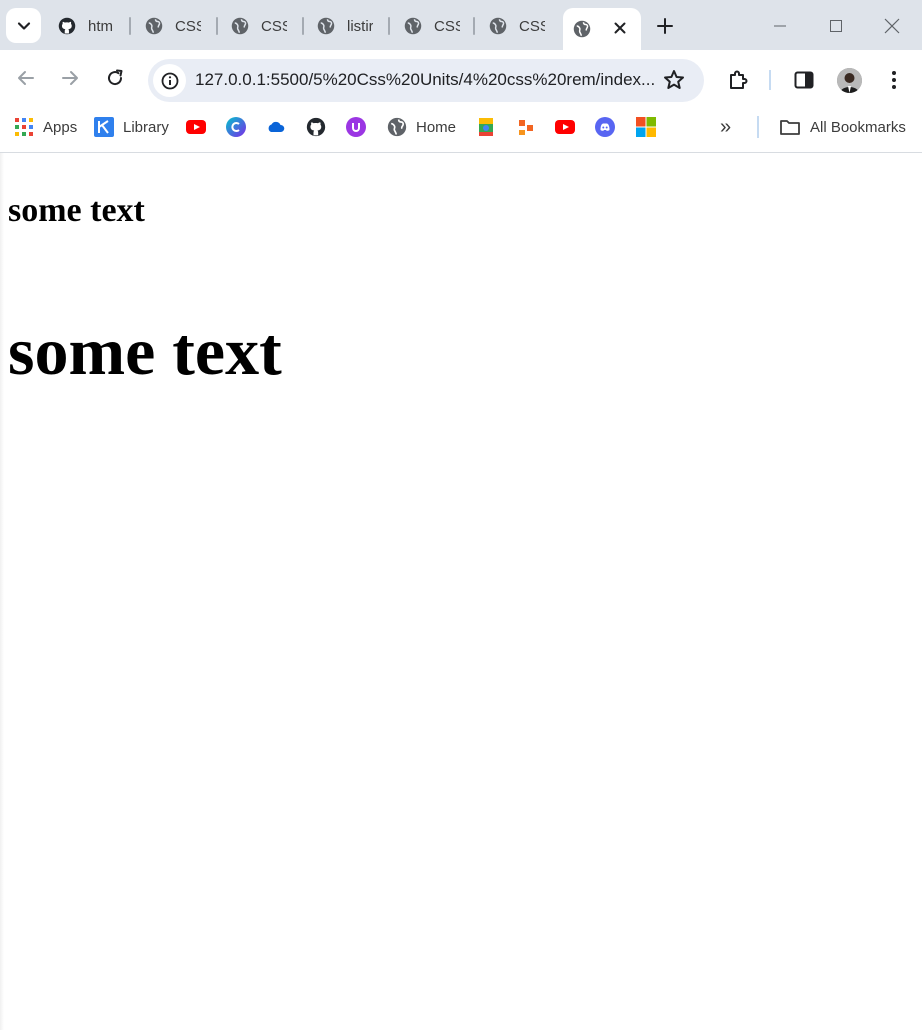  I want to click on bookmark-discord, so click(605, 127).